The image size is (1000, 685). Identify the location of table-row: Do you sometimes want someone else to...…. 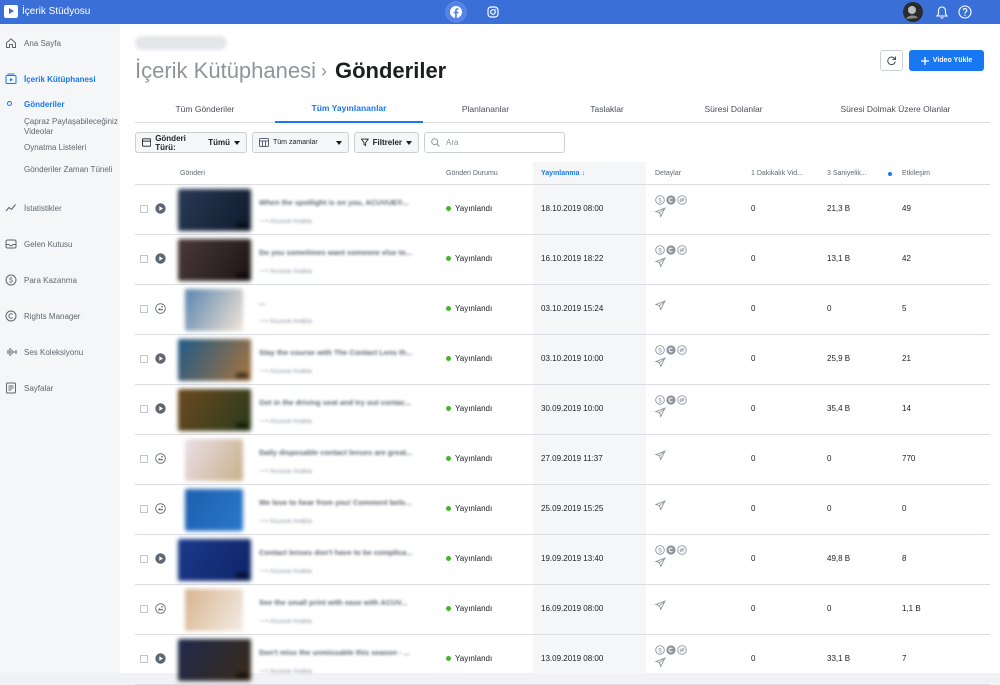
(562, 260).